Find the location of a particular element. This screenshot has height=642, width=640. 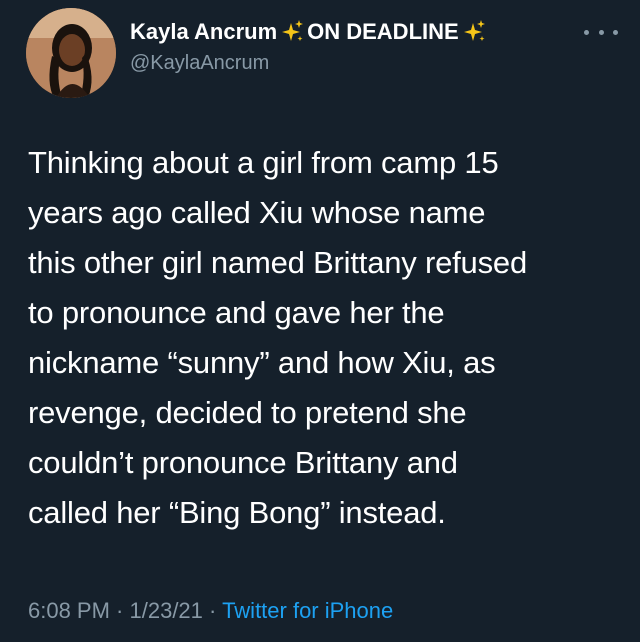

profile-photo is located at coordinates (71, 53).